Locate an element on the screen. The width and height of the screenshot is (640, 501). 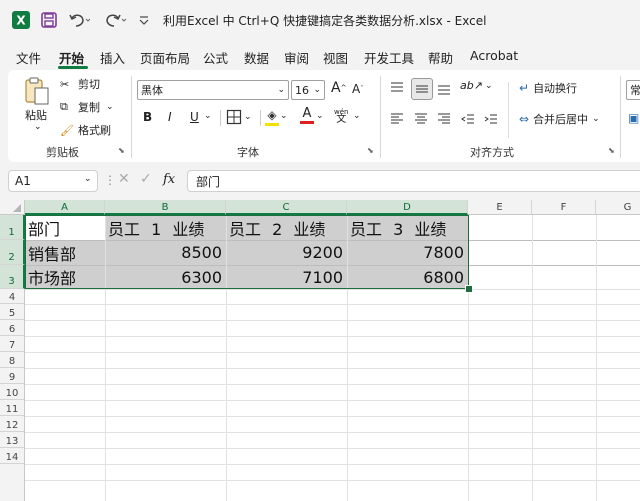
more-options-icon: ⋮ is located at coordinates (110, 180).